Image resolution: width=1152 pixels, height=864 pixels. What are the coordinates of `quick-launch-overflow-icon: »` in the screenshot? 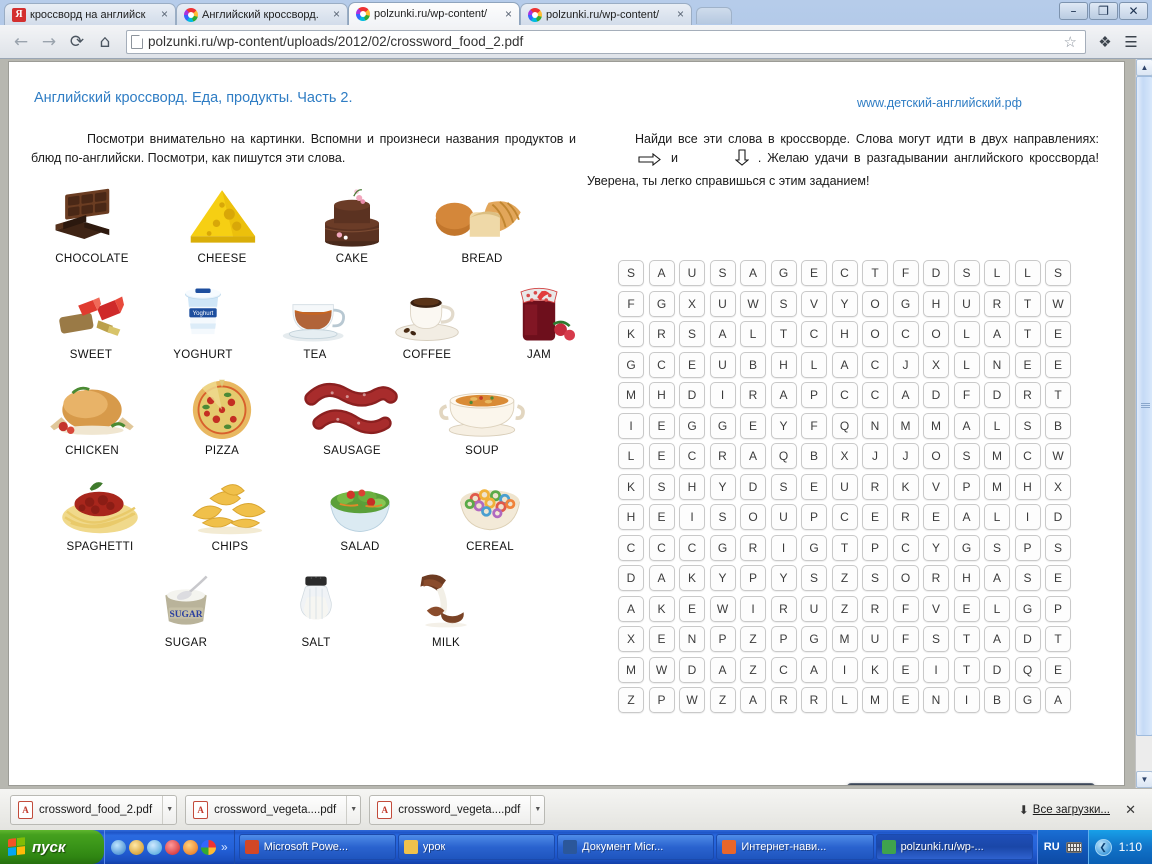 It's located at (223, 847).